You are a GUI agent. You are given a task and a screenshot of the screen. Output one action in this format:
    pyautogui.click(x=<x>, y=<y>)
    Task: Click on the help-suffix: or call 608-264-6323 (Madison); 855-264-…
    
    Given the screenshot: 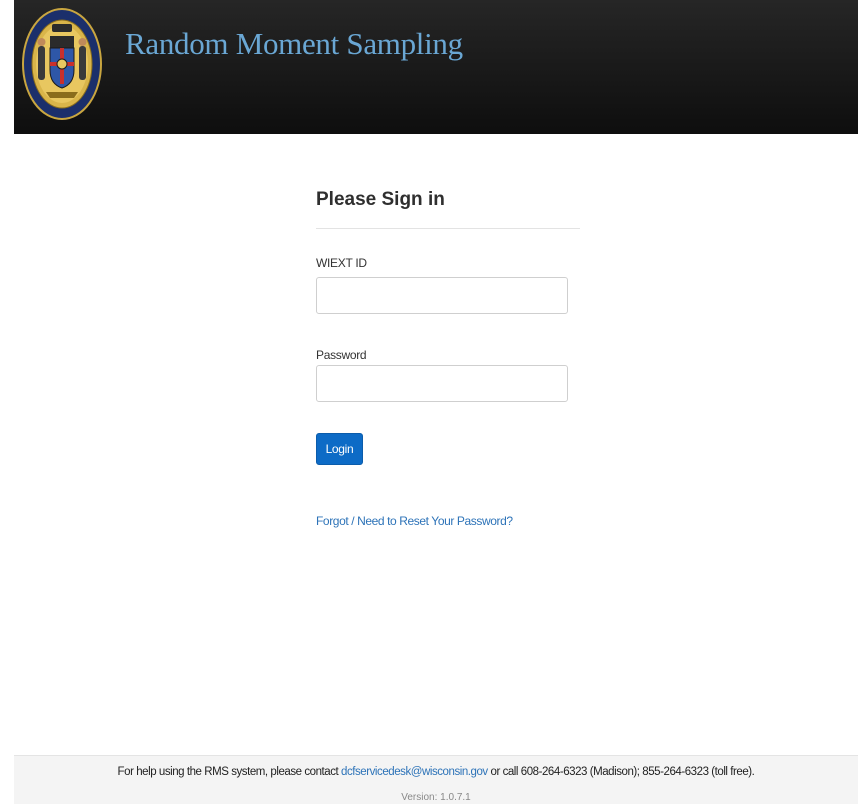 What is the action you would take?
    pyautogui.click(x=621, y=772)
    